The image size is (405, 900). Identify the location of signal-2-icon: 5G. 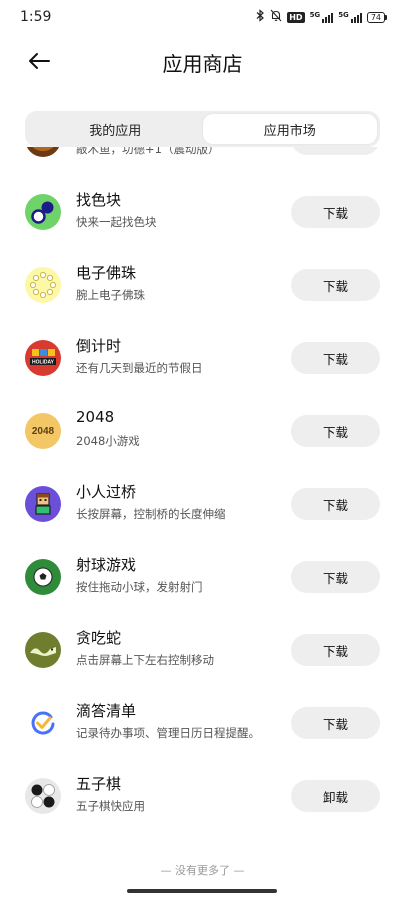
(350, 17).